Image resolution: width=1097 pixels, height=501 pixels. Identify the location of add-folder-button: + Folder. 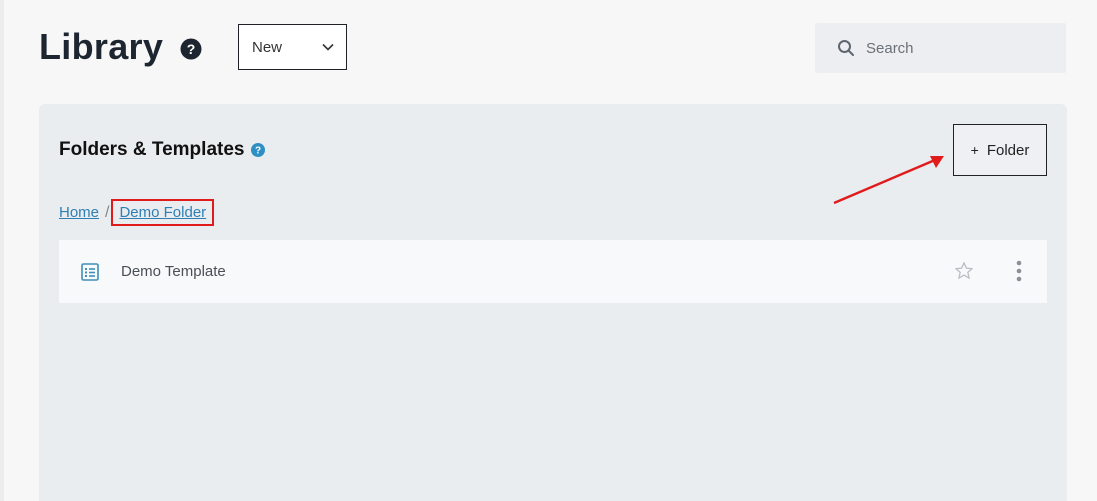
(1000, 150).